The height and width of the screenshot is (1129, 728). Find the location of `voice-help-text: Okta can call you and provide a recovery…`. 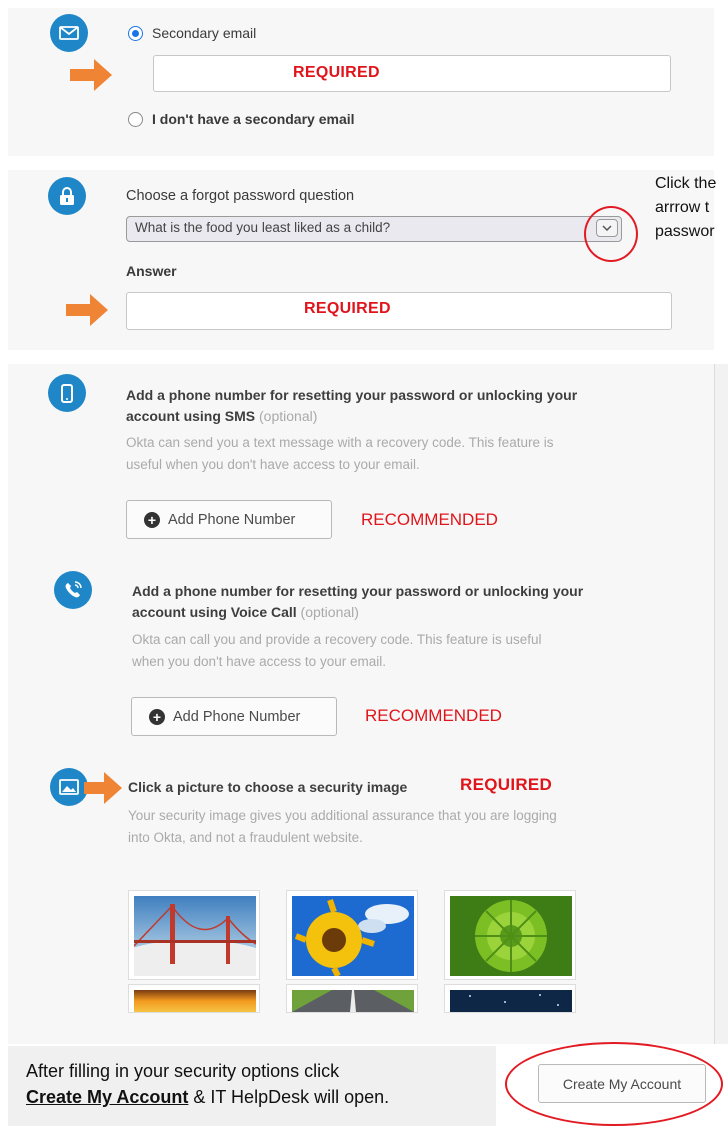

voice-help-text: Okta can call you and provide a recovery… is located at coordinates (336, 651).